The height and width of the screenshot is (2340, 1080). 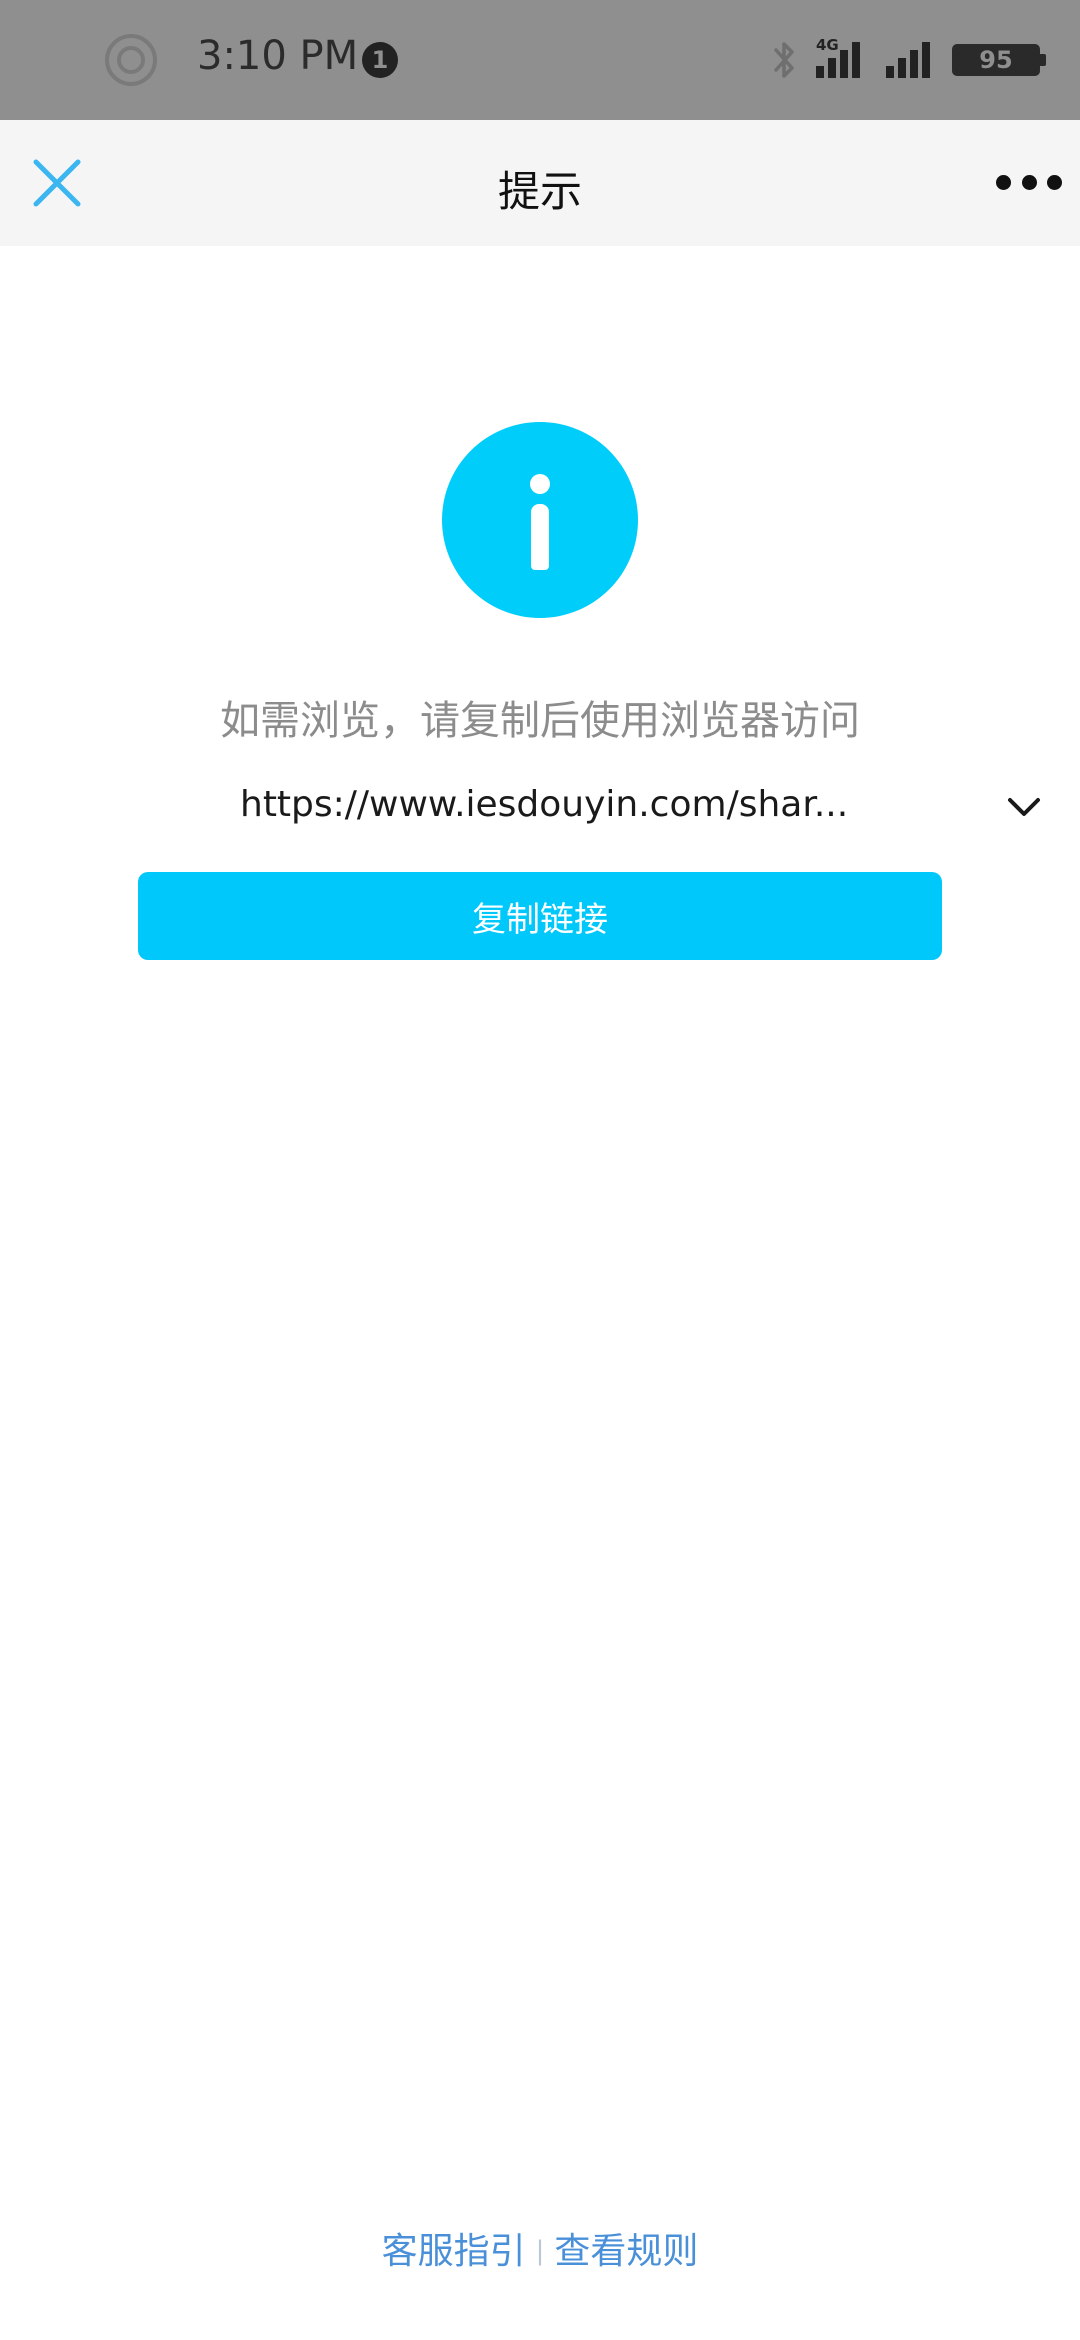 I want to click on chevron-down-icon, so click(x=1024, y=806).